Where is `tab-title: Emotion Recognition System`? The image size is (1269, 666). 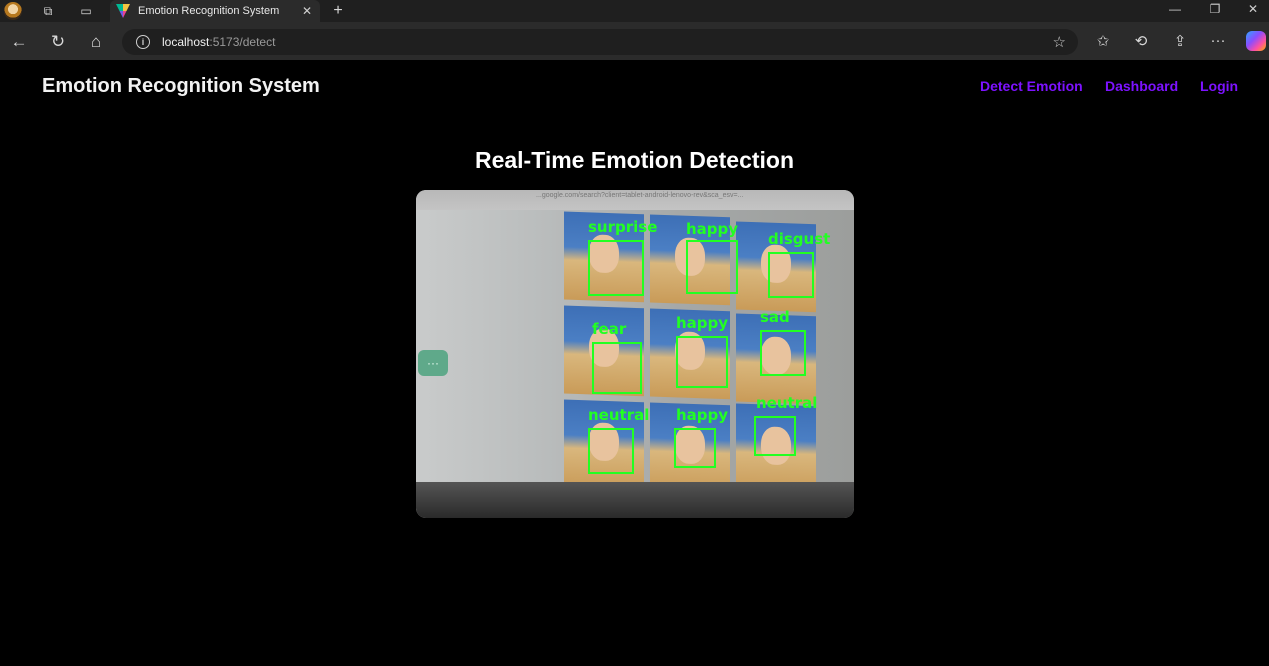
tab-title: Emotion Recognition System is located at coordinates (209, 11).